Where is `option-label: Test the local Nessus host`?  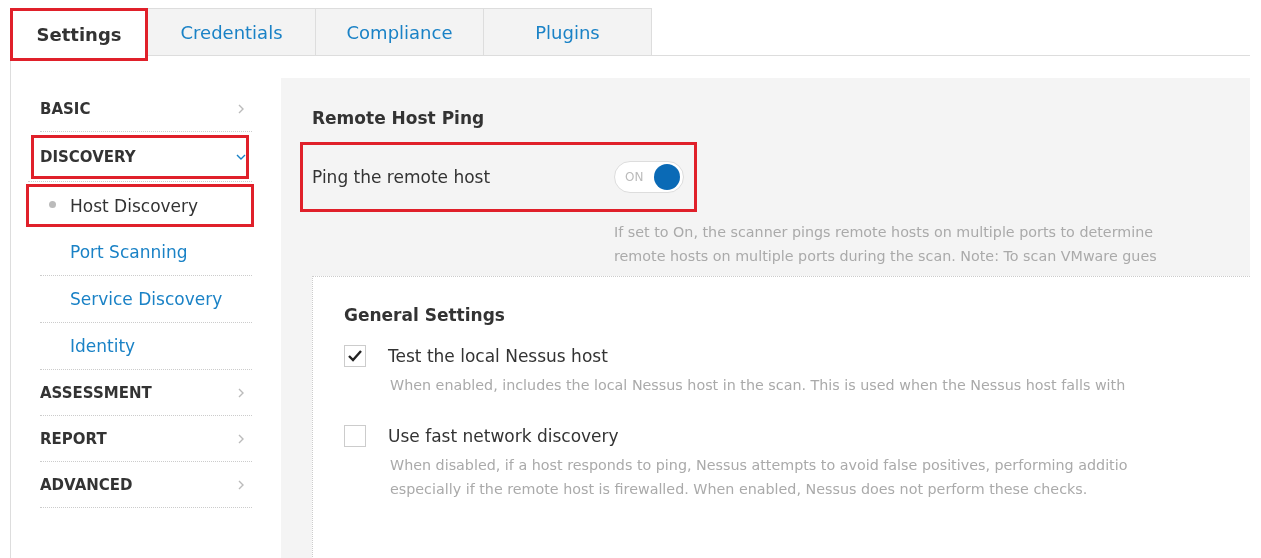
option-label: Test the local Nessus host is located at coordinates (498, 356).